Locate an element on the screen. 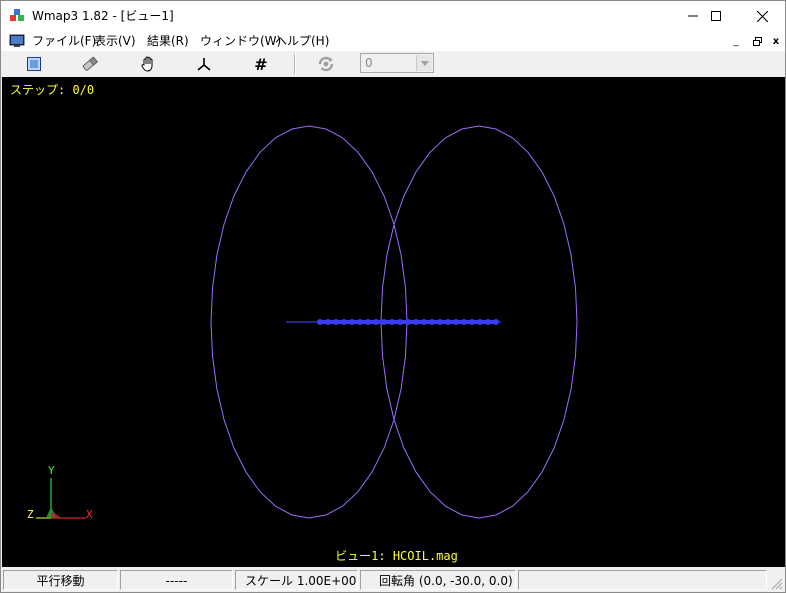 The image size is (786, 593). toolbar: # 0 is located at coordinates (393, 64).